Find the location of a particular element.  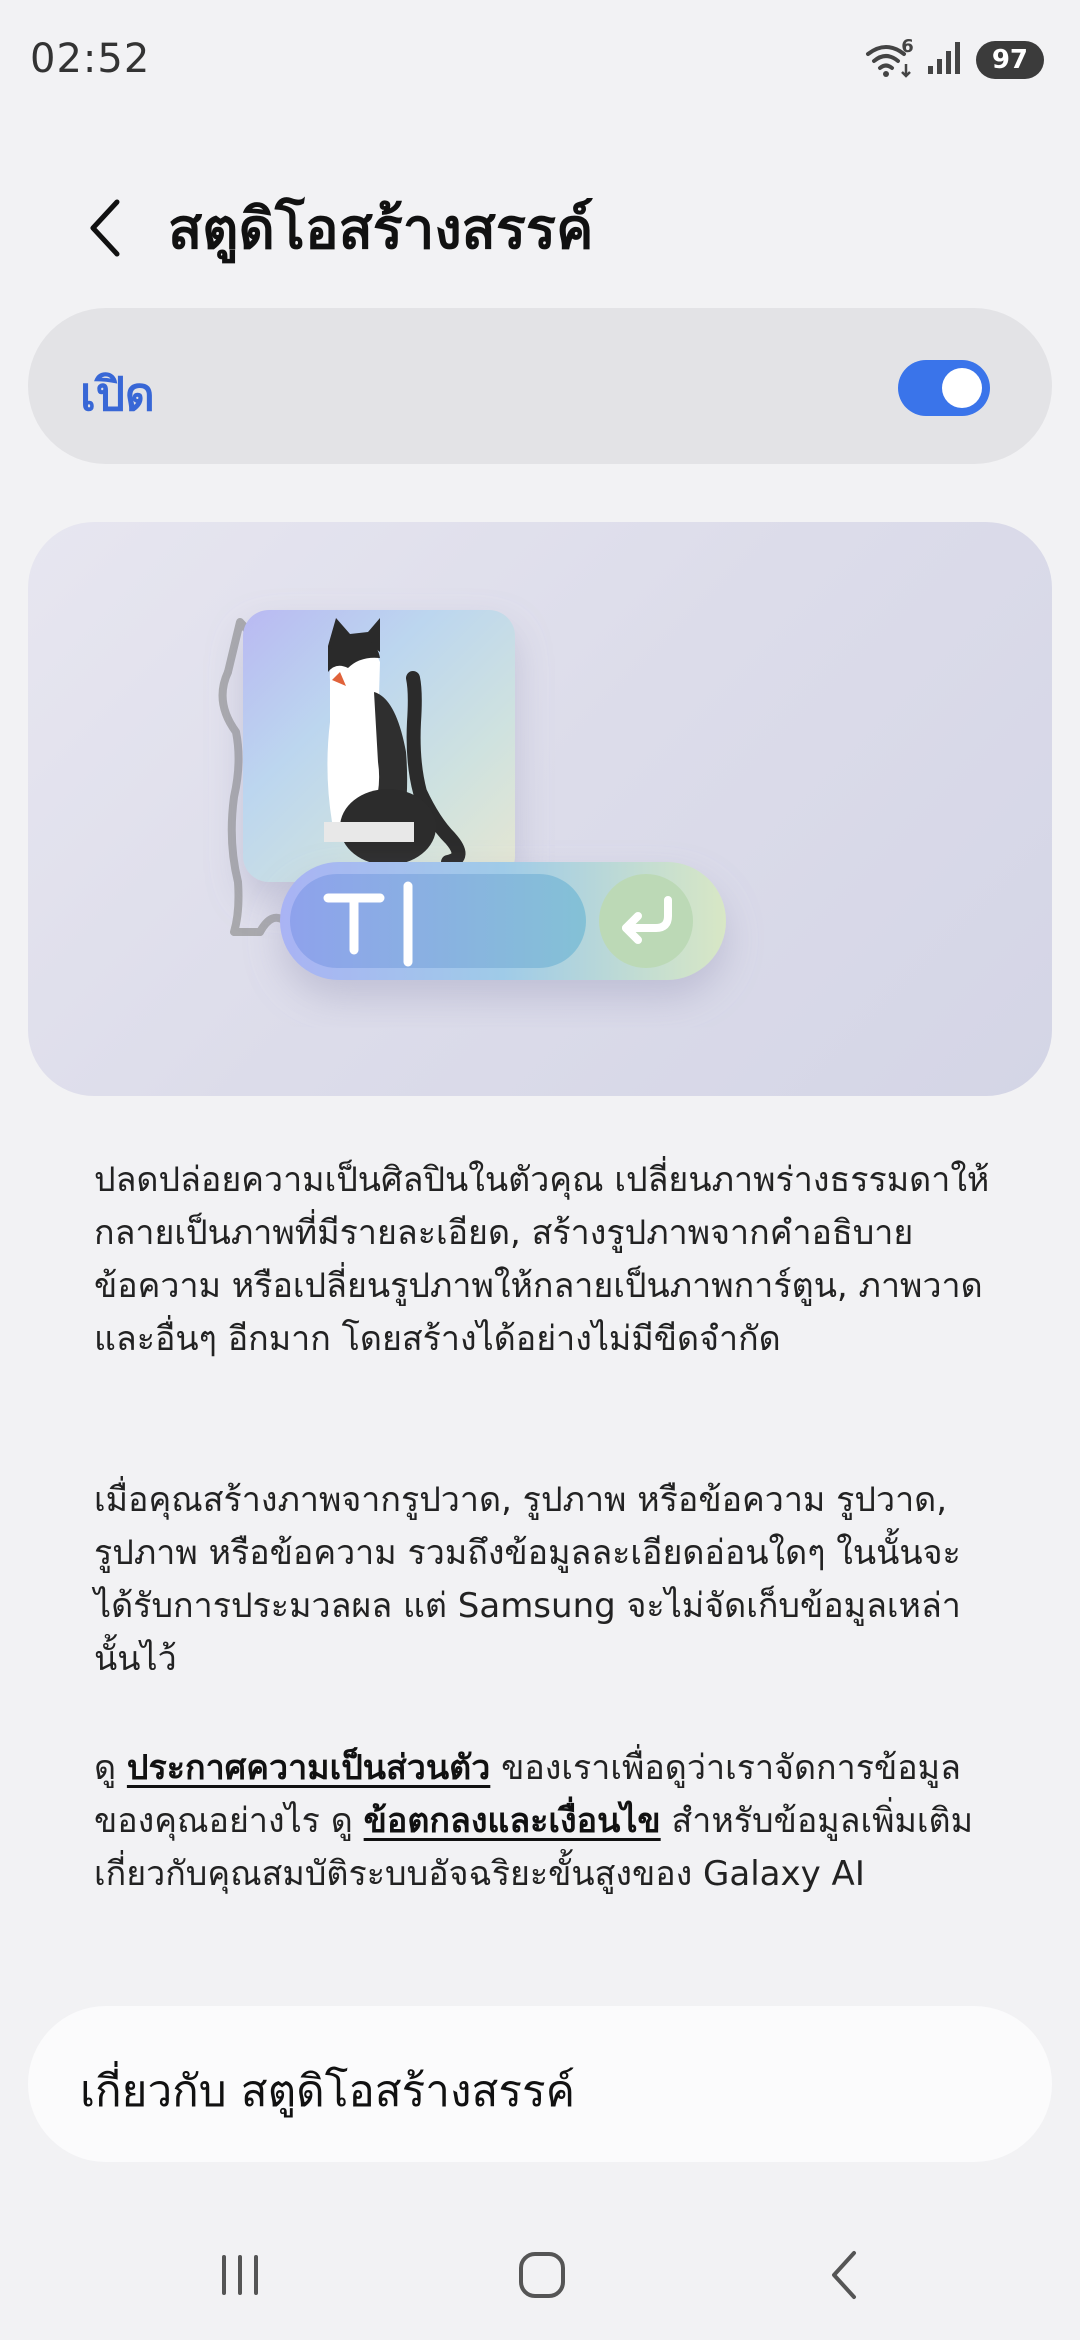

home-icon is located at coordinates (542, 2275).